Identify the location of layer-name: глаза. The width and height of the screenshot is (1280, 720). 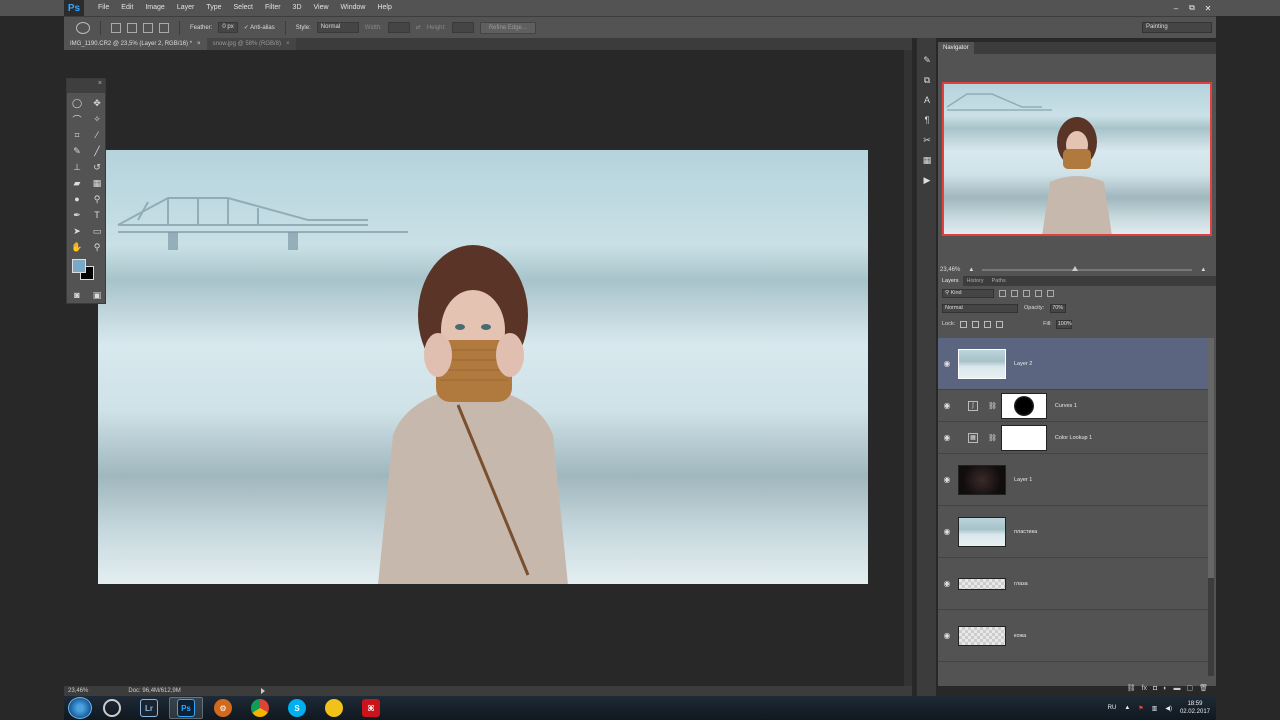
(1021, 584).